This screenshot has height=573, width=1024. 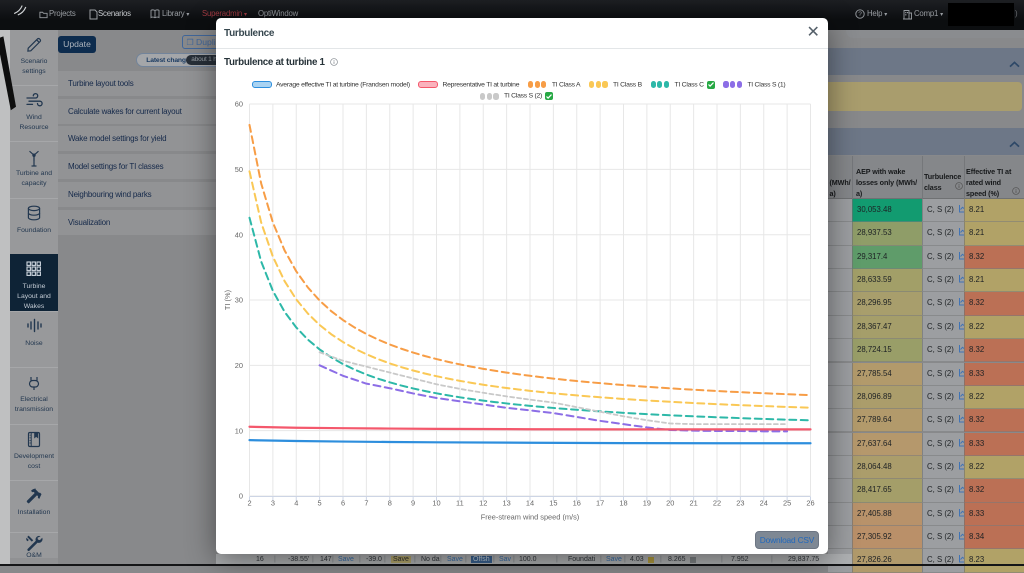 What do you see at coordinates (694, 503) in the screenshot?
I see `svg-text: 21` at bounding box center [694, 503].